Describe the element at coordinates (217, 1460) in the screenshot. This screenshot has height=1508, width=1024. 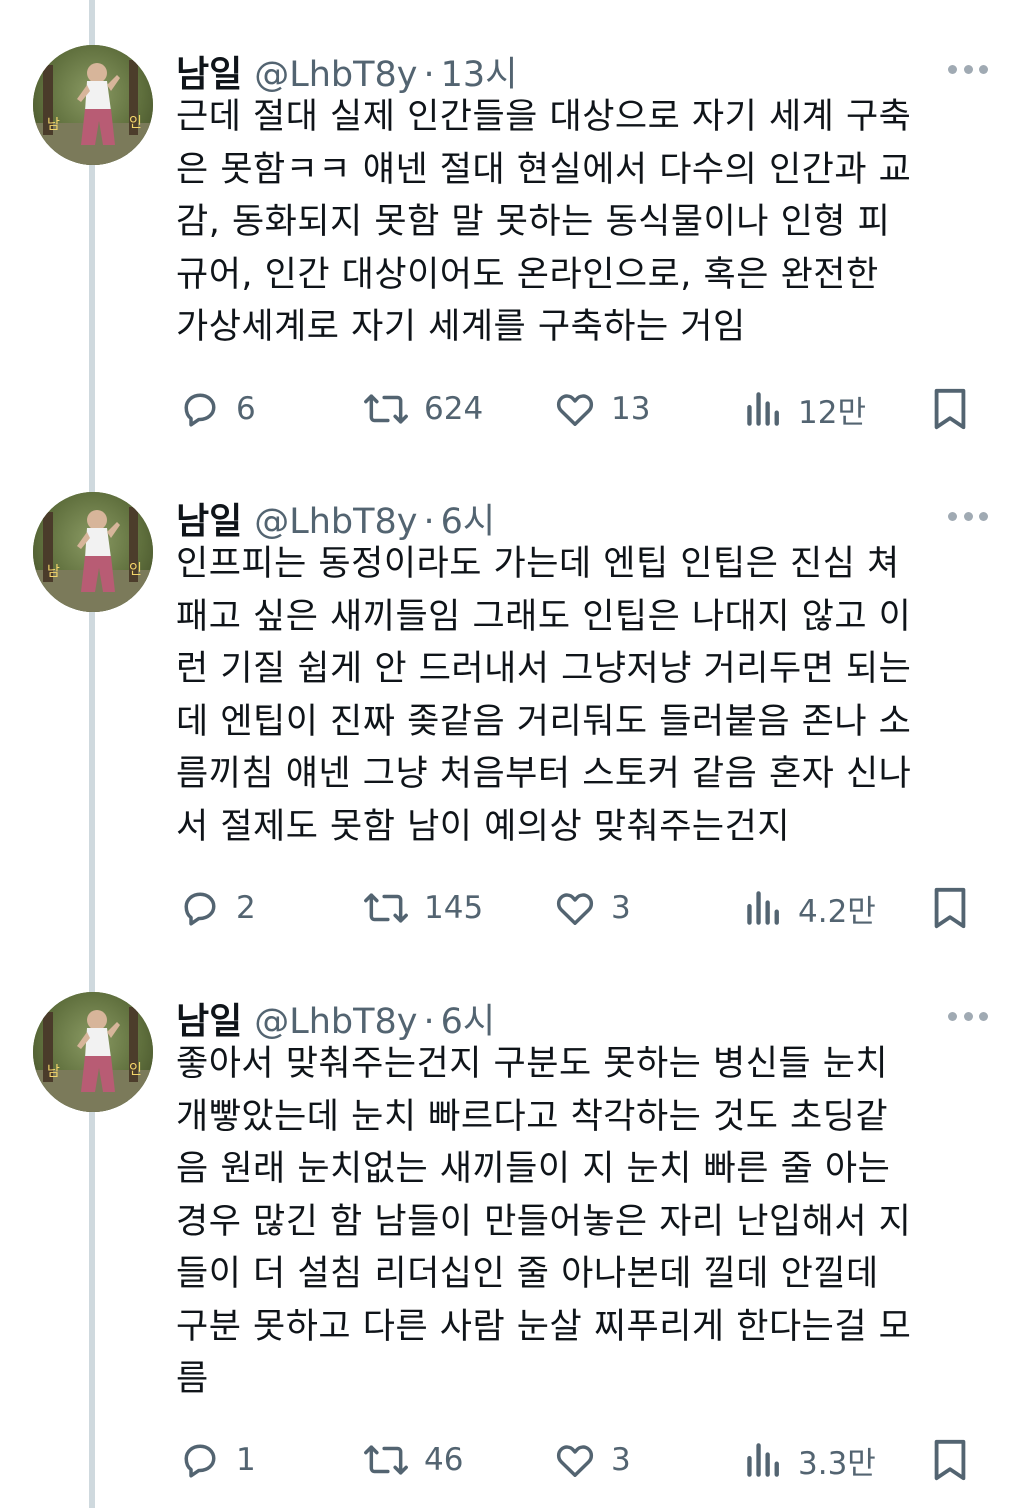
I see `reply-button: 1` at that location.